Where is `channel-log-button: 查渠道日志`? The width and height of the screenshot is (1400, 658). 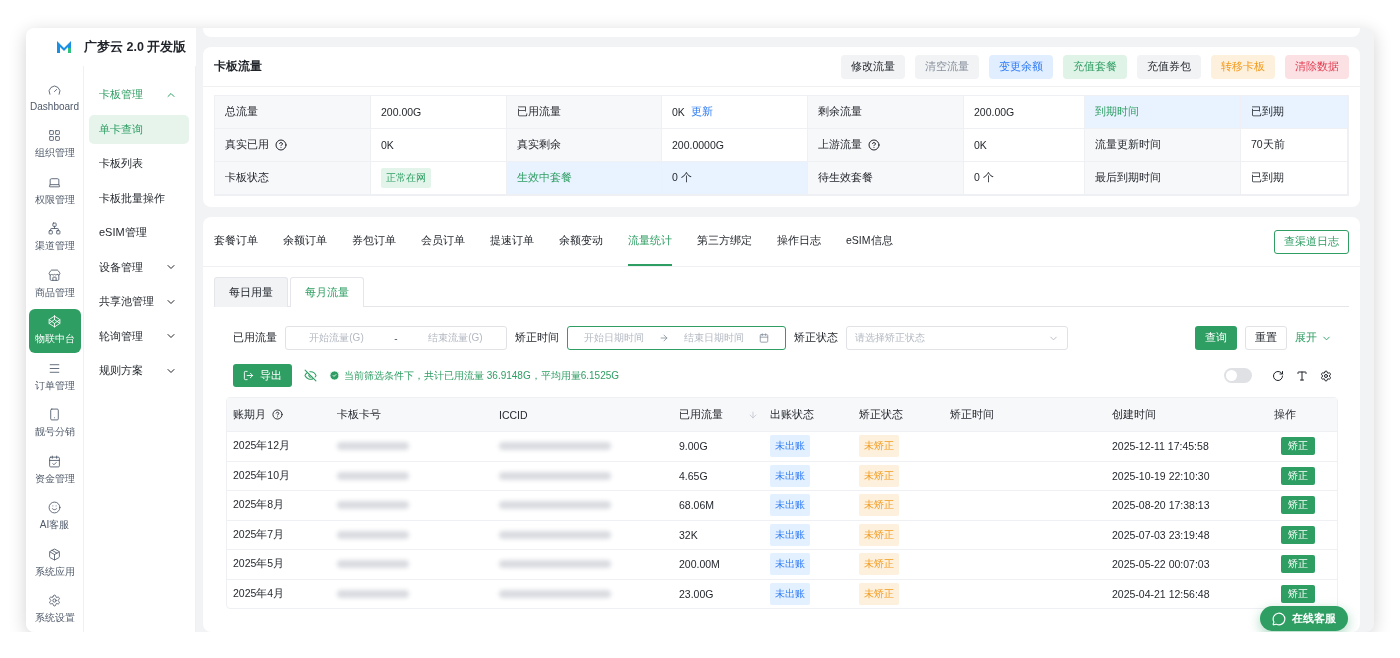 channel-log-button: 查渠道日志 is located at coordinates (1311, 241).